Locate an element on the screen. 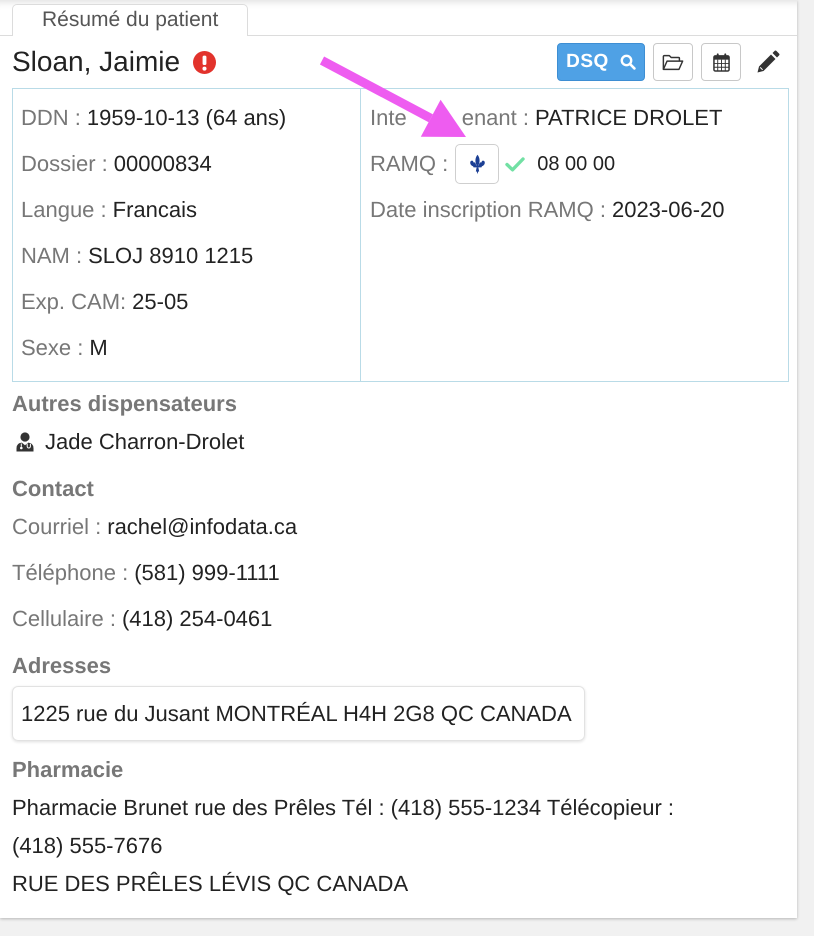 The width and height of the screenshot is (814, 936). folder-button is located at coordinates (673, 62).